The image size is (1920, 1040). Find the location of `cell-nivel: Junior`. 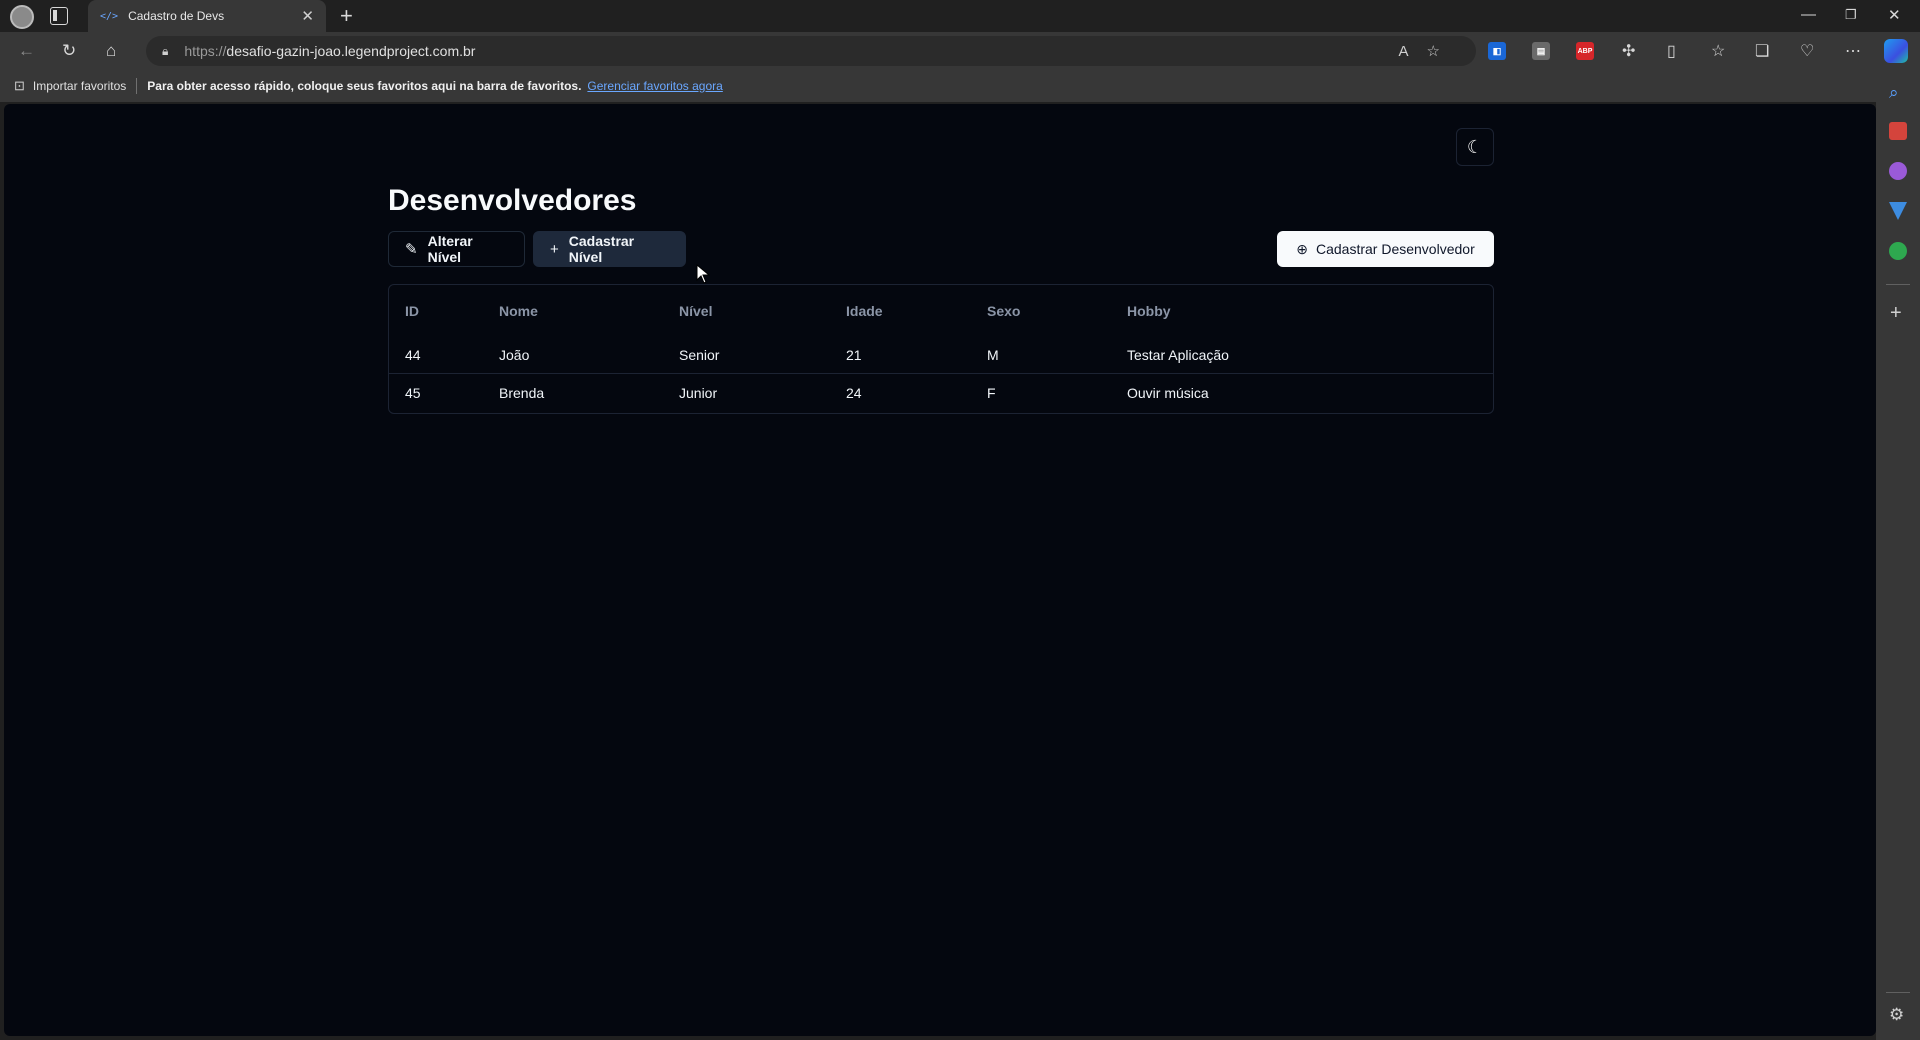

cell-nivel: Junior is located at coordinates (698, 392).